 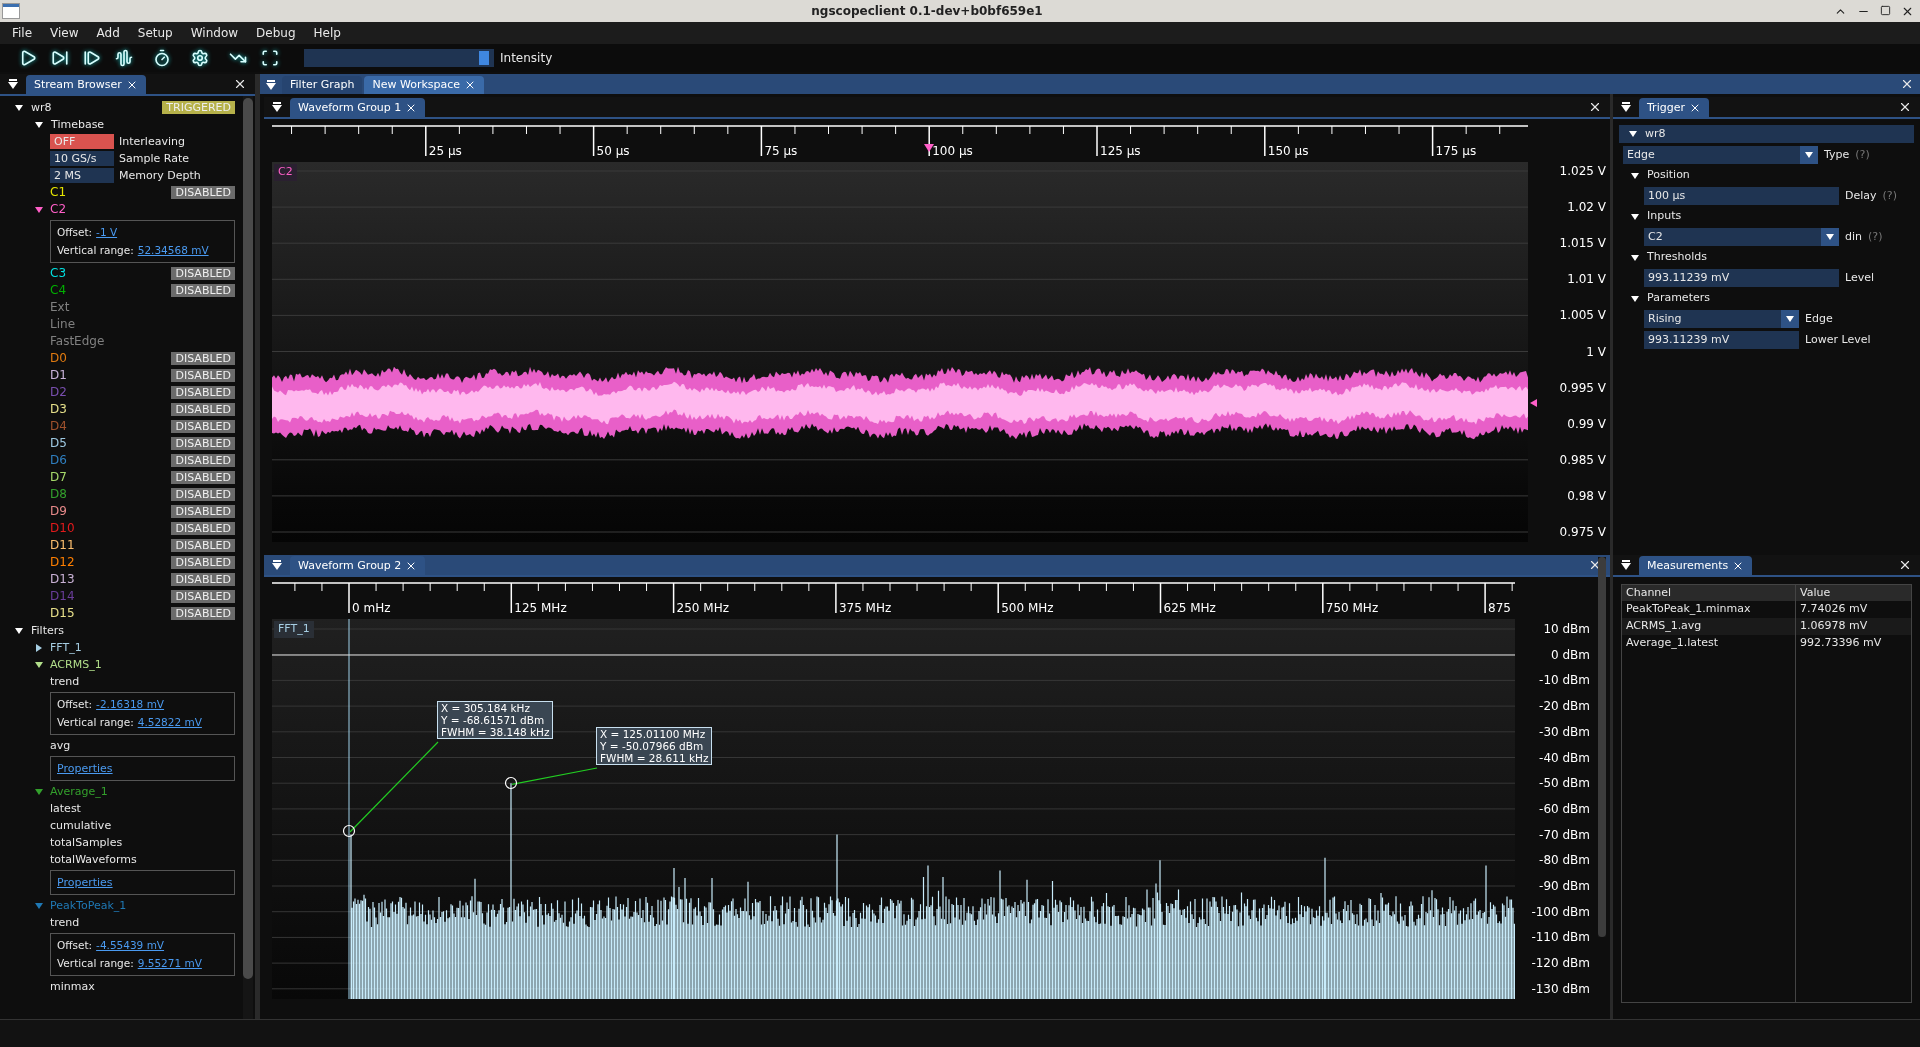 I want to click on instrument-header: wr8, so click(x=1766, y=134).